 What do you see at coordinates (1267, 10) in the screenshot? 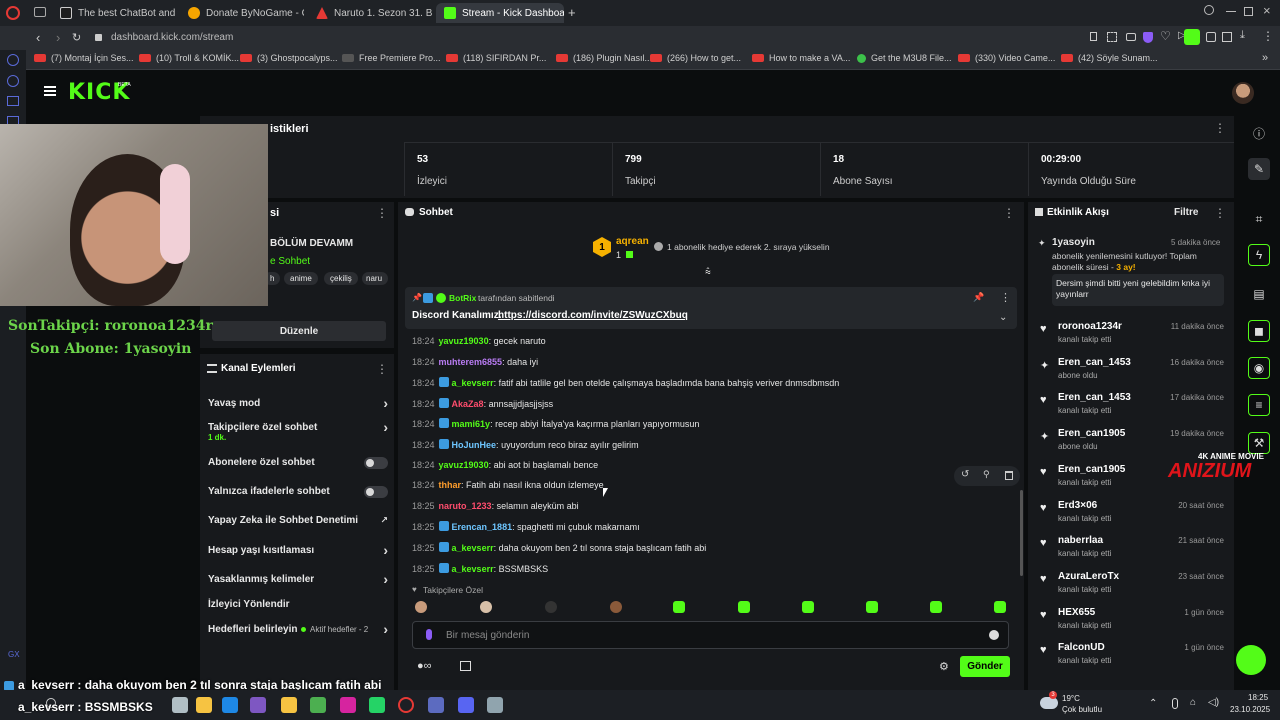
I see `close-window-icon: ×` at bounding box center [1267, 10].